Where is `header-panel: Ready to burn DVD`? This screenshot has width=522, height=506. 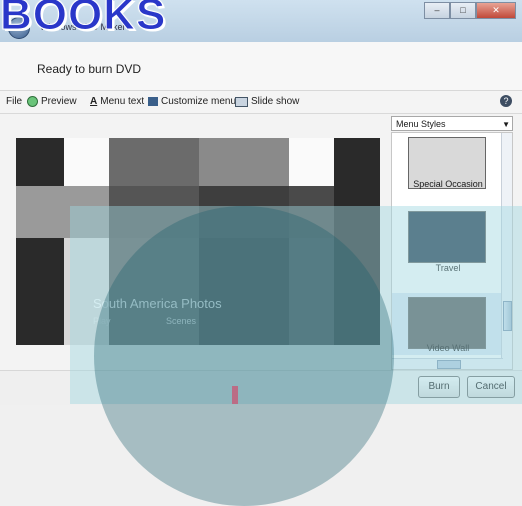
header-panel: Ready to burn DVD is located at coordinates (261, 66).